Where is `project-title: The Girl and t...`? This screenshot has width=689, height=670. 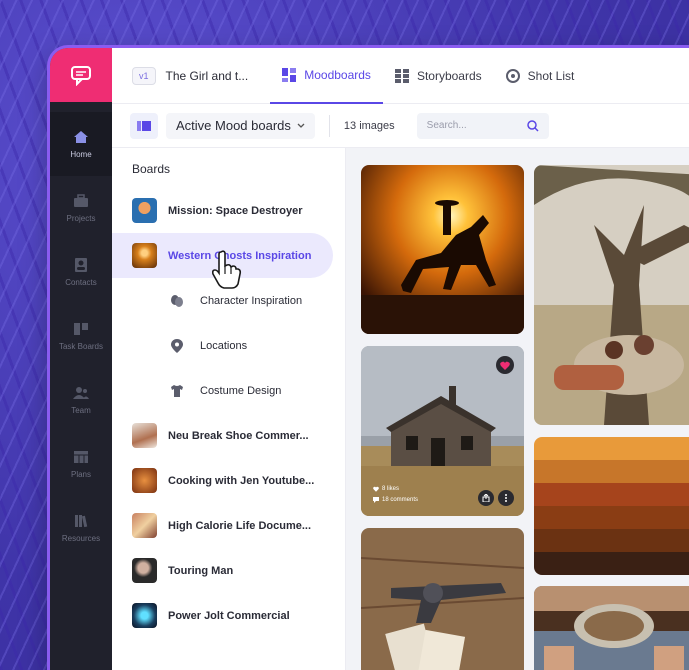
project-title: The Girl and t... is located at coordinates (207, 76).